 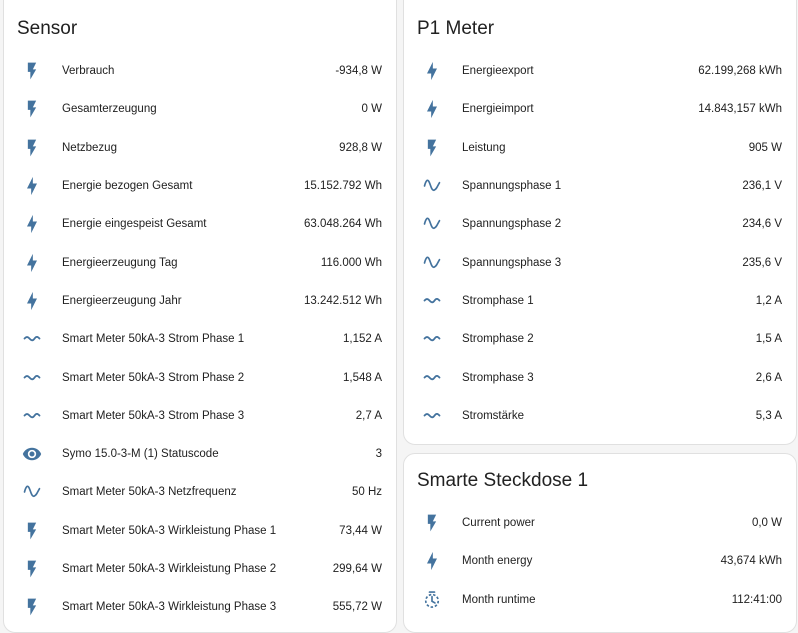 What do you see at coordinates (499, 599) in the screenshot?
I see `entity-name: Month runtime` at bounding box center [499, 599].